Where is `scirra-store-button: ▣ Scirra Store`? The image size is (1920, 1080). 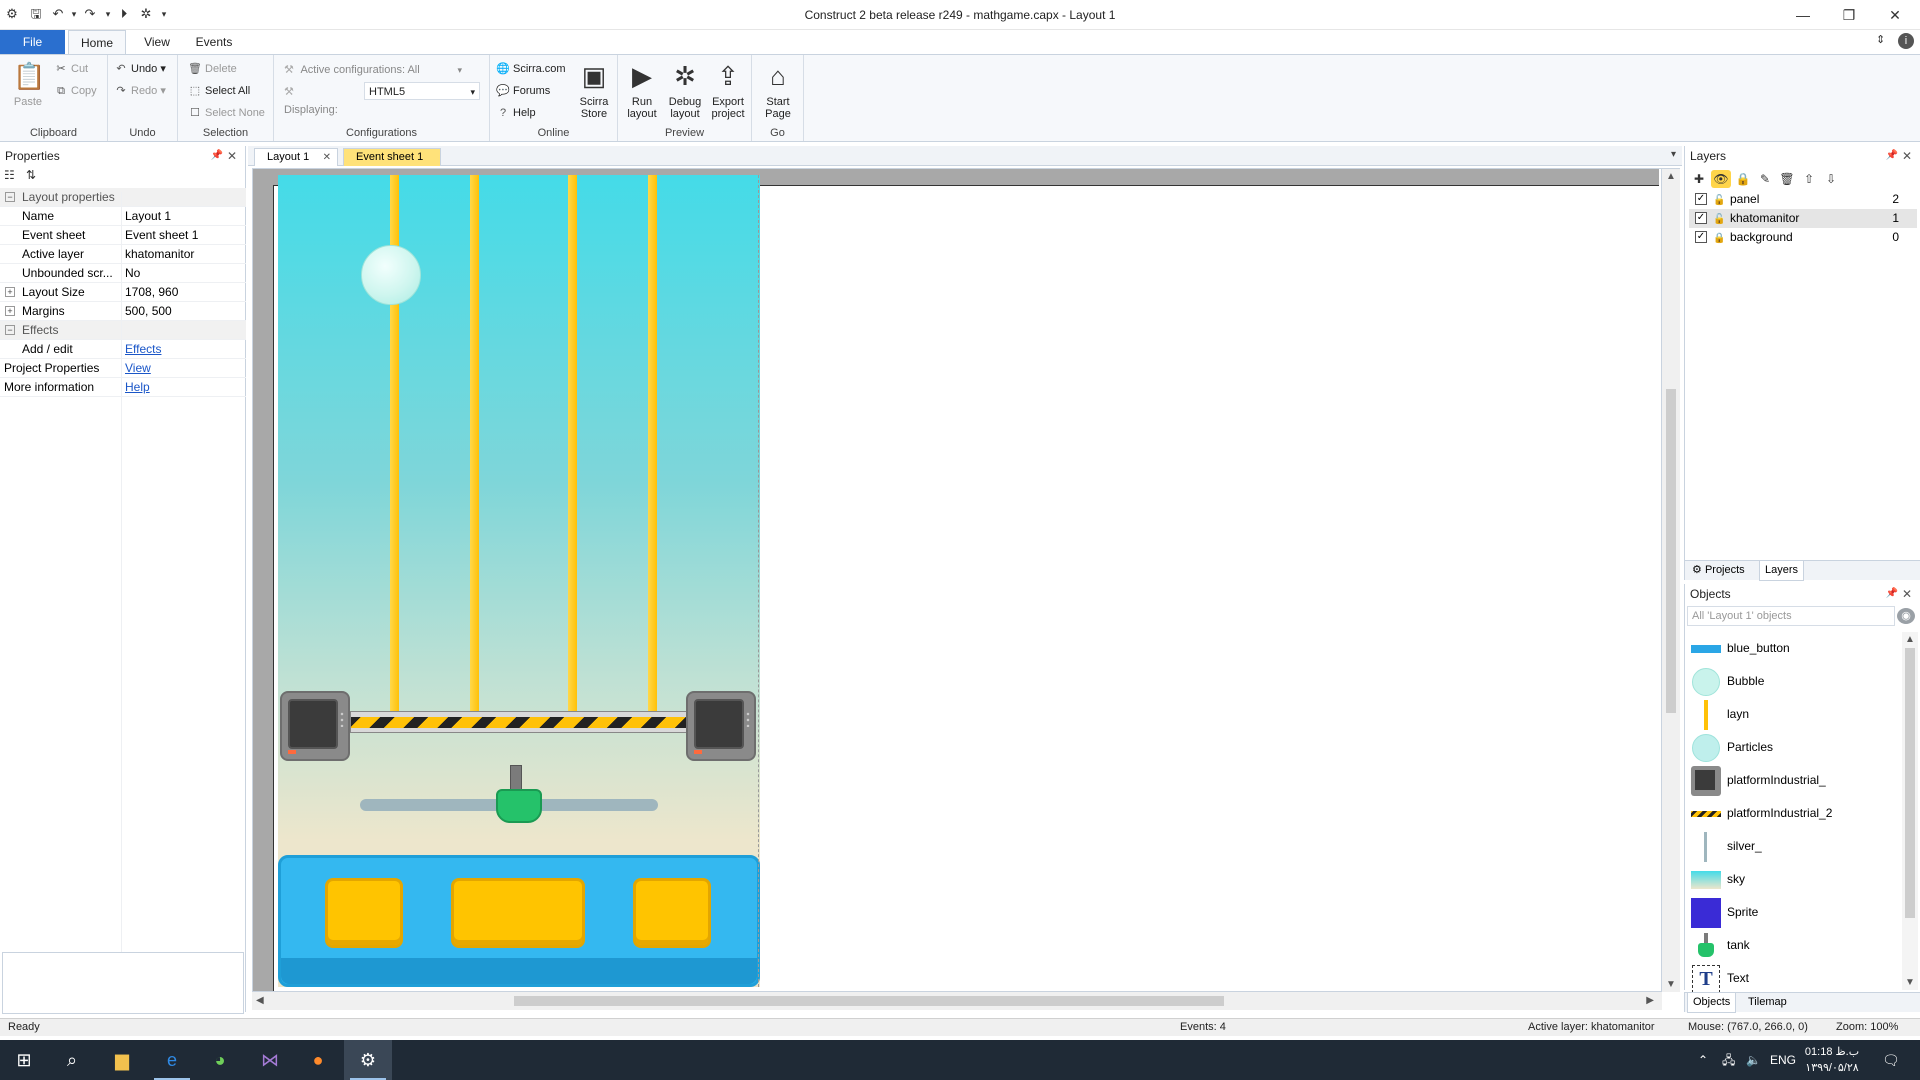
scirra-store-button: ▣ Scirra Store is located at coordinates (594, 89).